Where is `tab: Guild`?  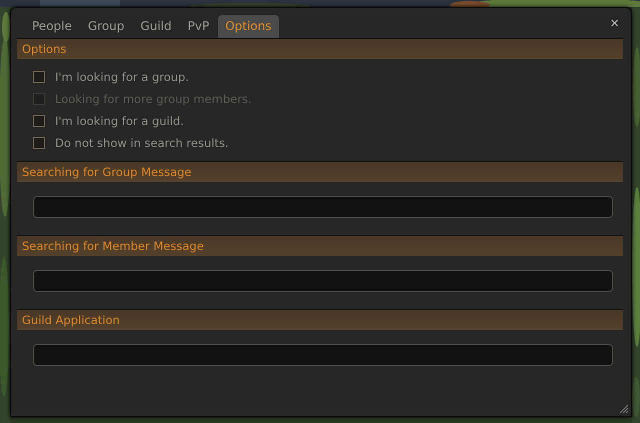
tab: Guild is located at coordinates (156, 26).